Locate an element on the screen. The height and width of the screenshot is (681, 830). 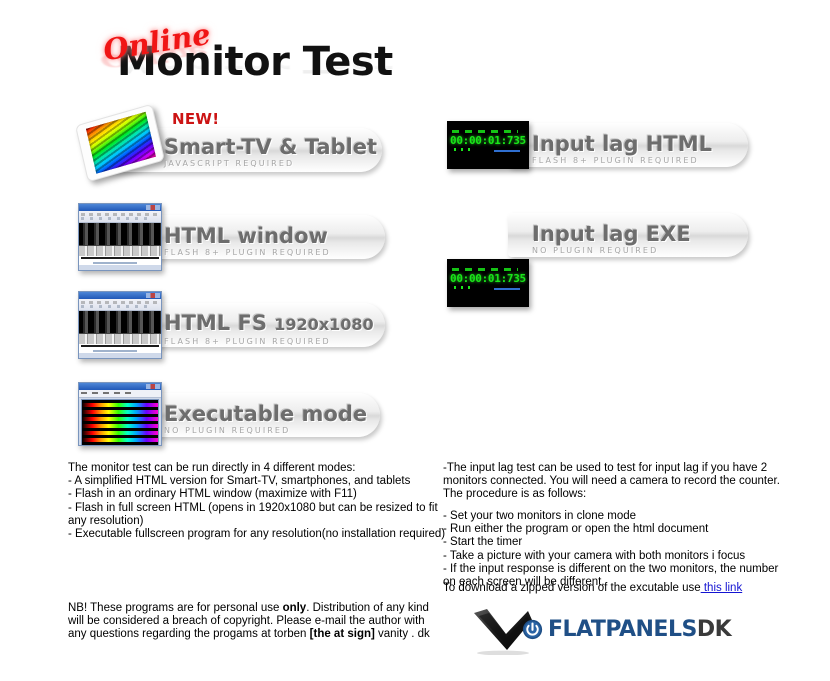
thumbnail-executable is located at coordinates (120, 414).